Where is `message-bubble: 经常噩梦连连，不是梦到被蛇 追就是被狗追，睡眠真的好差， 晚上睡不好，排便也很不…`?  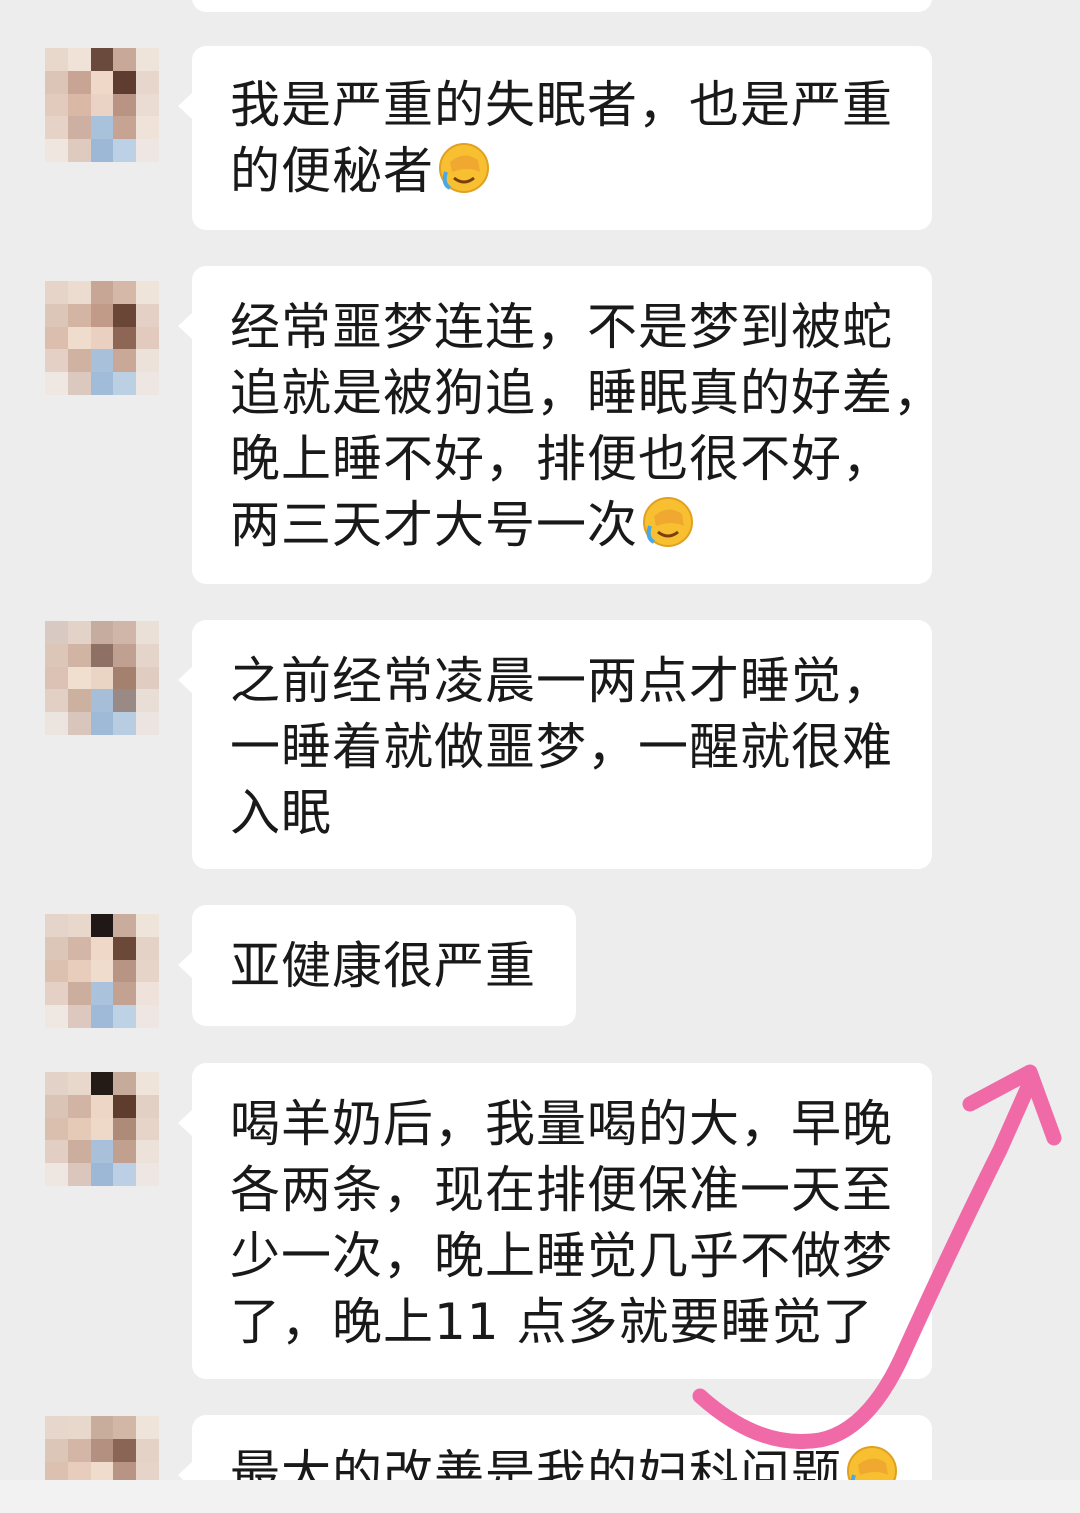
message-bubble: 经常噩梦连连，不是梦到被蛇 追就是被狗追，睡眠真的好差， 晚上睡不好，排便也很不… is located at coordinates (561, 425).